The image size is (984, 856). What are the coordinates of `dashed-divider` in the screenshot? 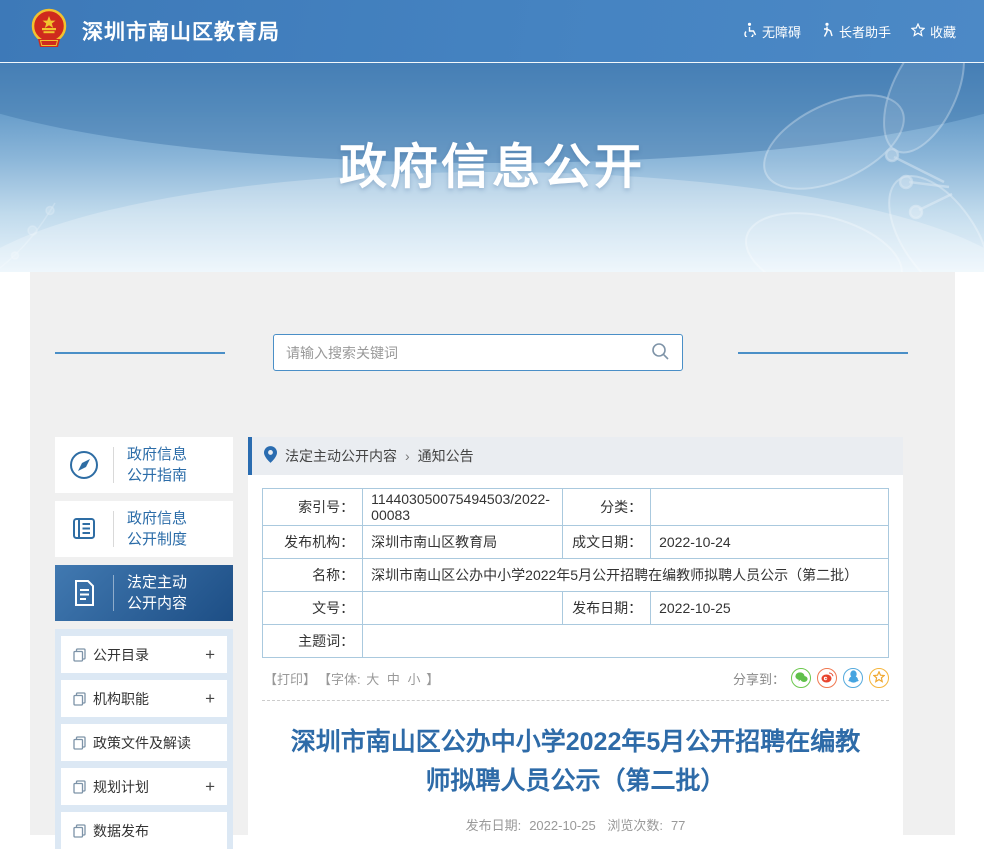 It's located at (575, 700).